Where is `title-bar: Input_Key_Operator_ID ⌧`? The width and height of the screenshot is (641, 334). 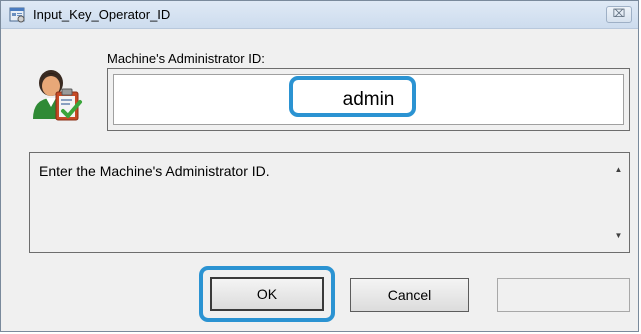
title-bar: Input_Key_Operator_ID ⌧ is located at coordinates (319, 15).